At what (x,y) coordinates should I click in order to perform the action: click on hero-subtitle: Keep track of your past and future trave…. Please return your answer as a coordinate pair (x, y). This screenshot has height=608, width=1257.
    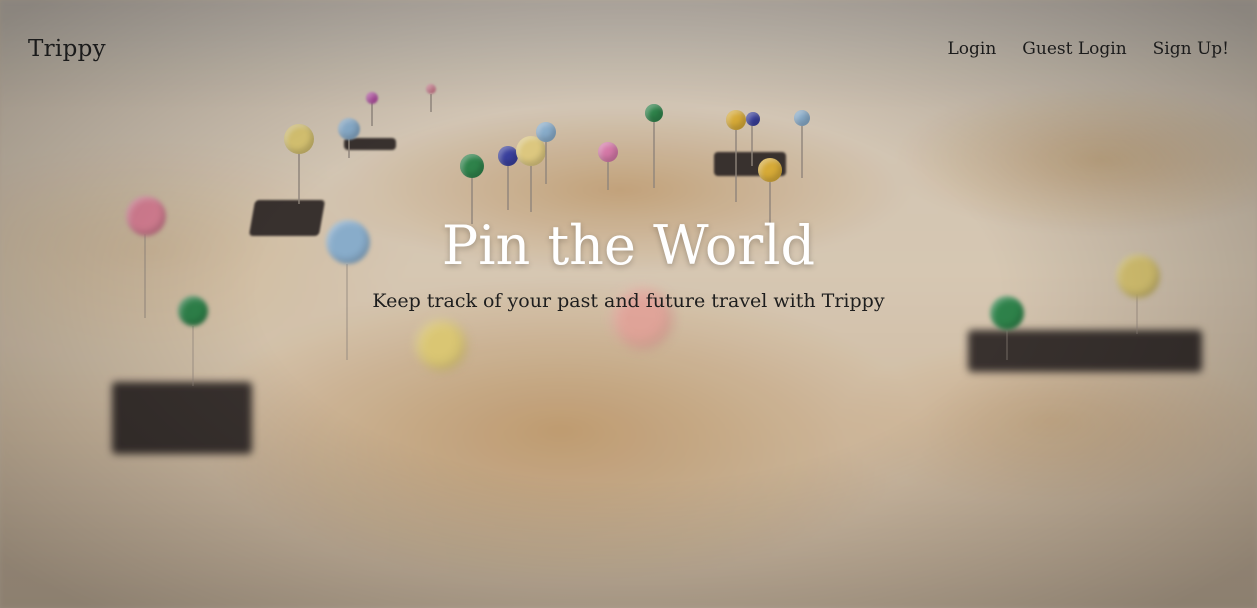
    Looking at the image, I should click on (628, 301).